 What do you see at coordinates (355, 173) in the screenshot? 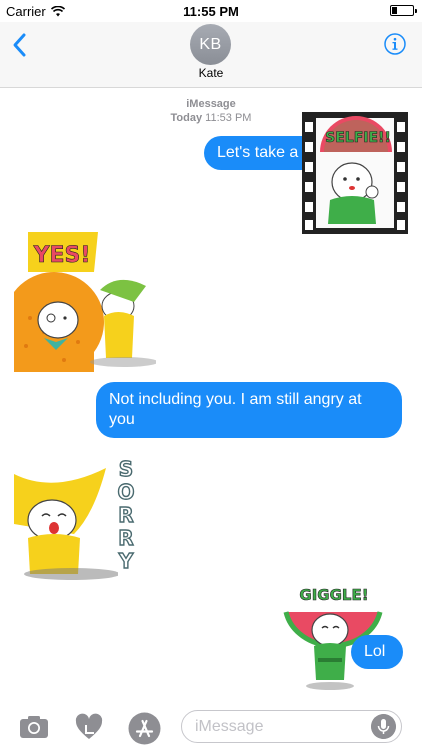
I see `selfie-sticker: SELFIE!!` at bounding box center [355, 173].